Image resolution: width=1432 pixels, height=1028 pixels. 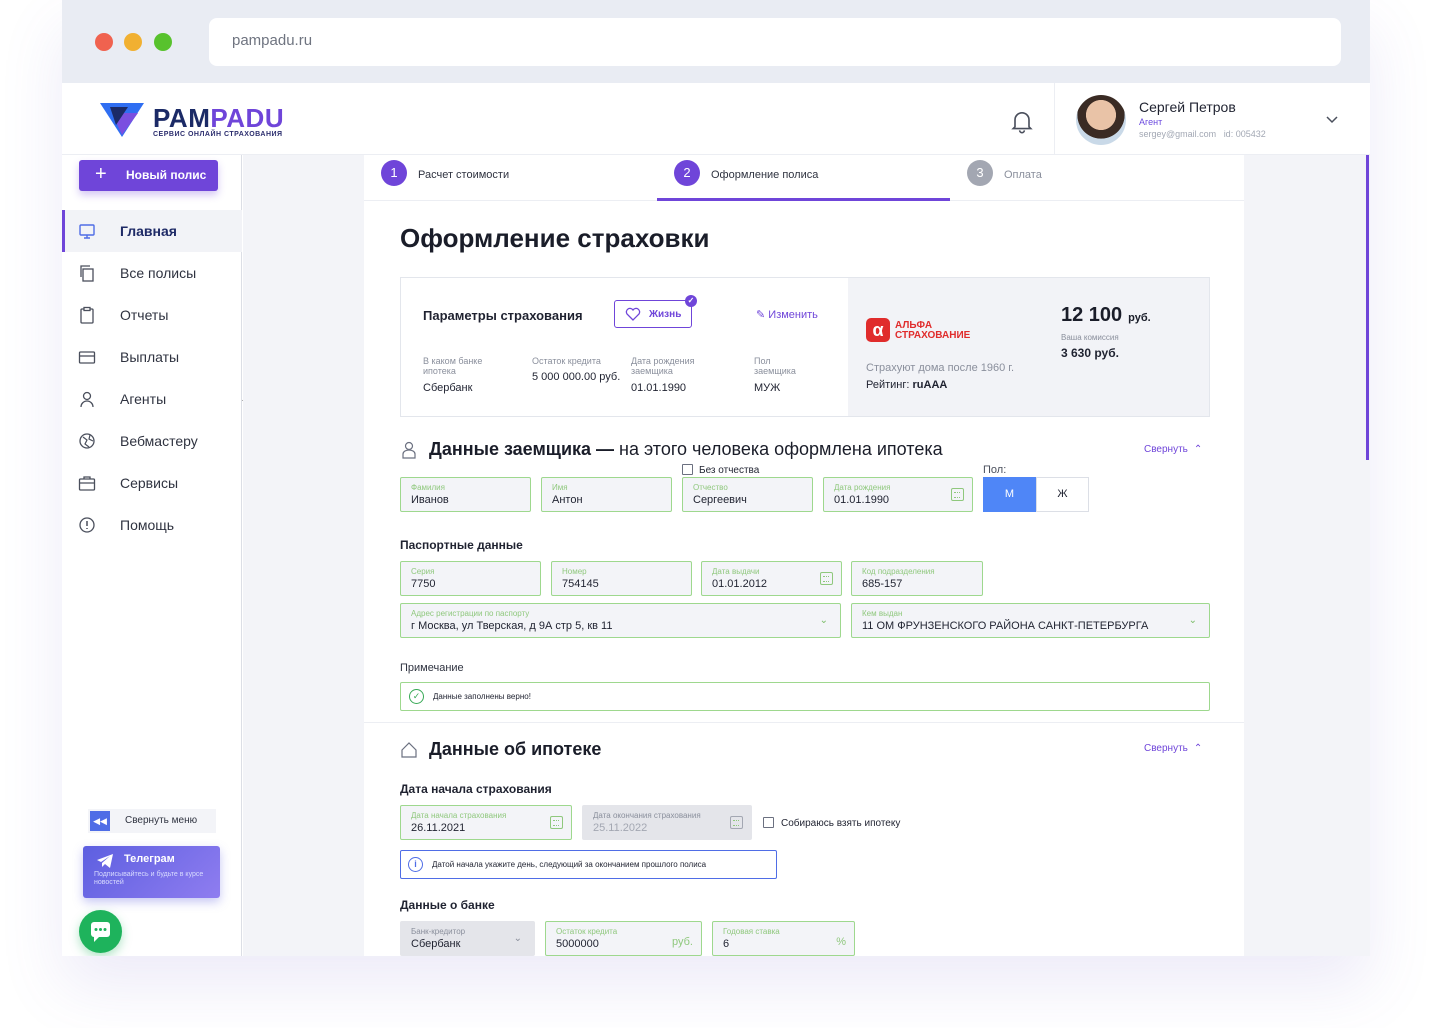 I want to click on first-name-field: Имя Антон, so click(x=606, y=494).